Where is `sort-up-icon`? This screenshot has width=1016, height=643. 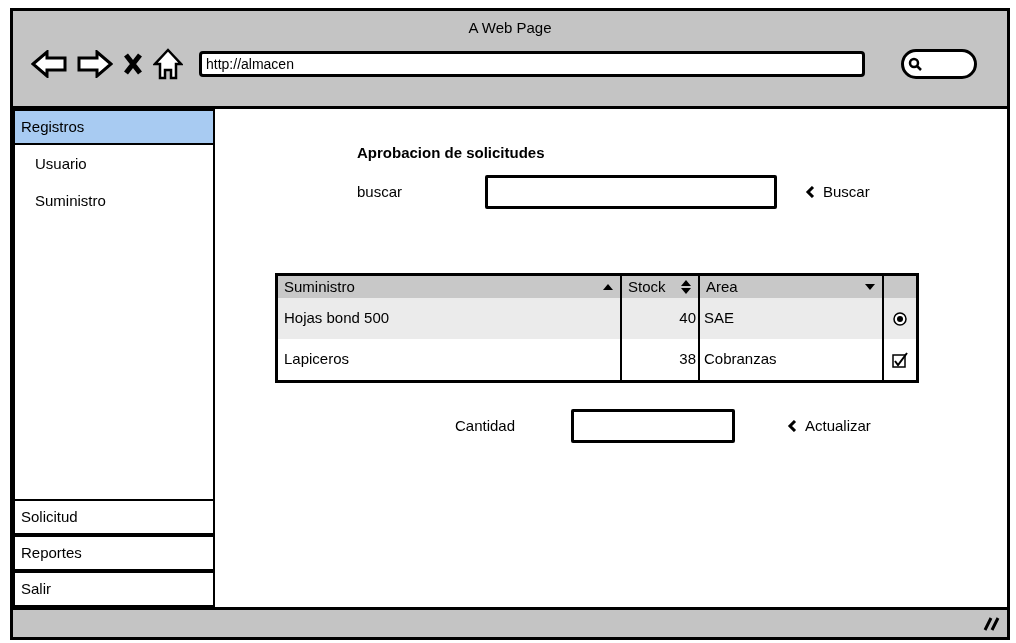
sort-up-icon is located at coordinates (608, 287).